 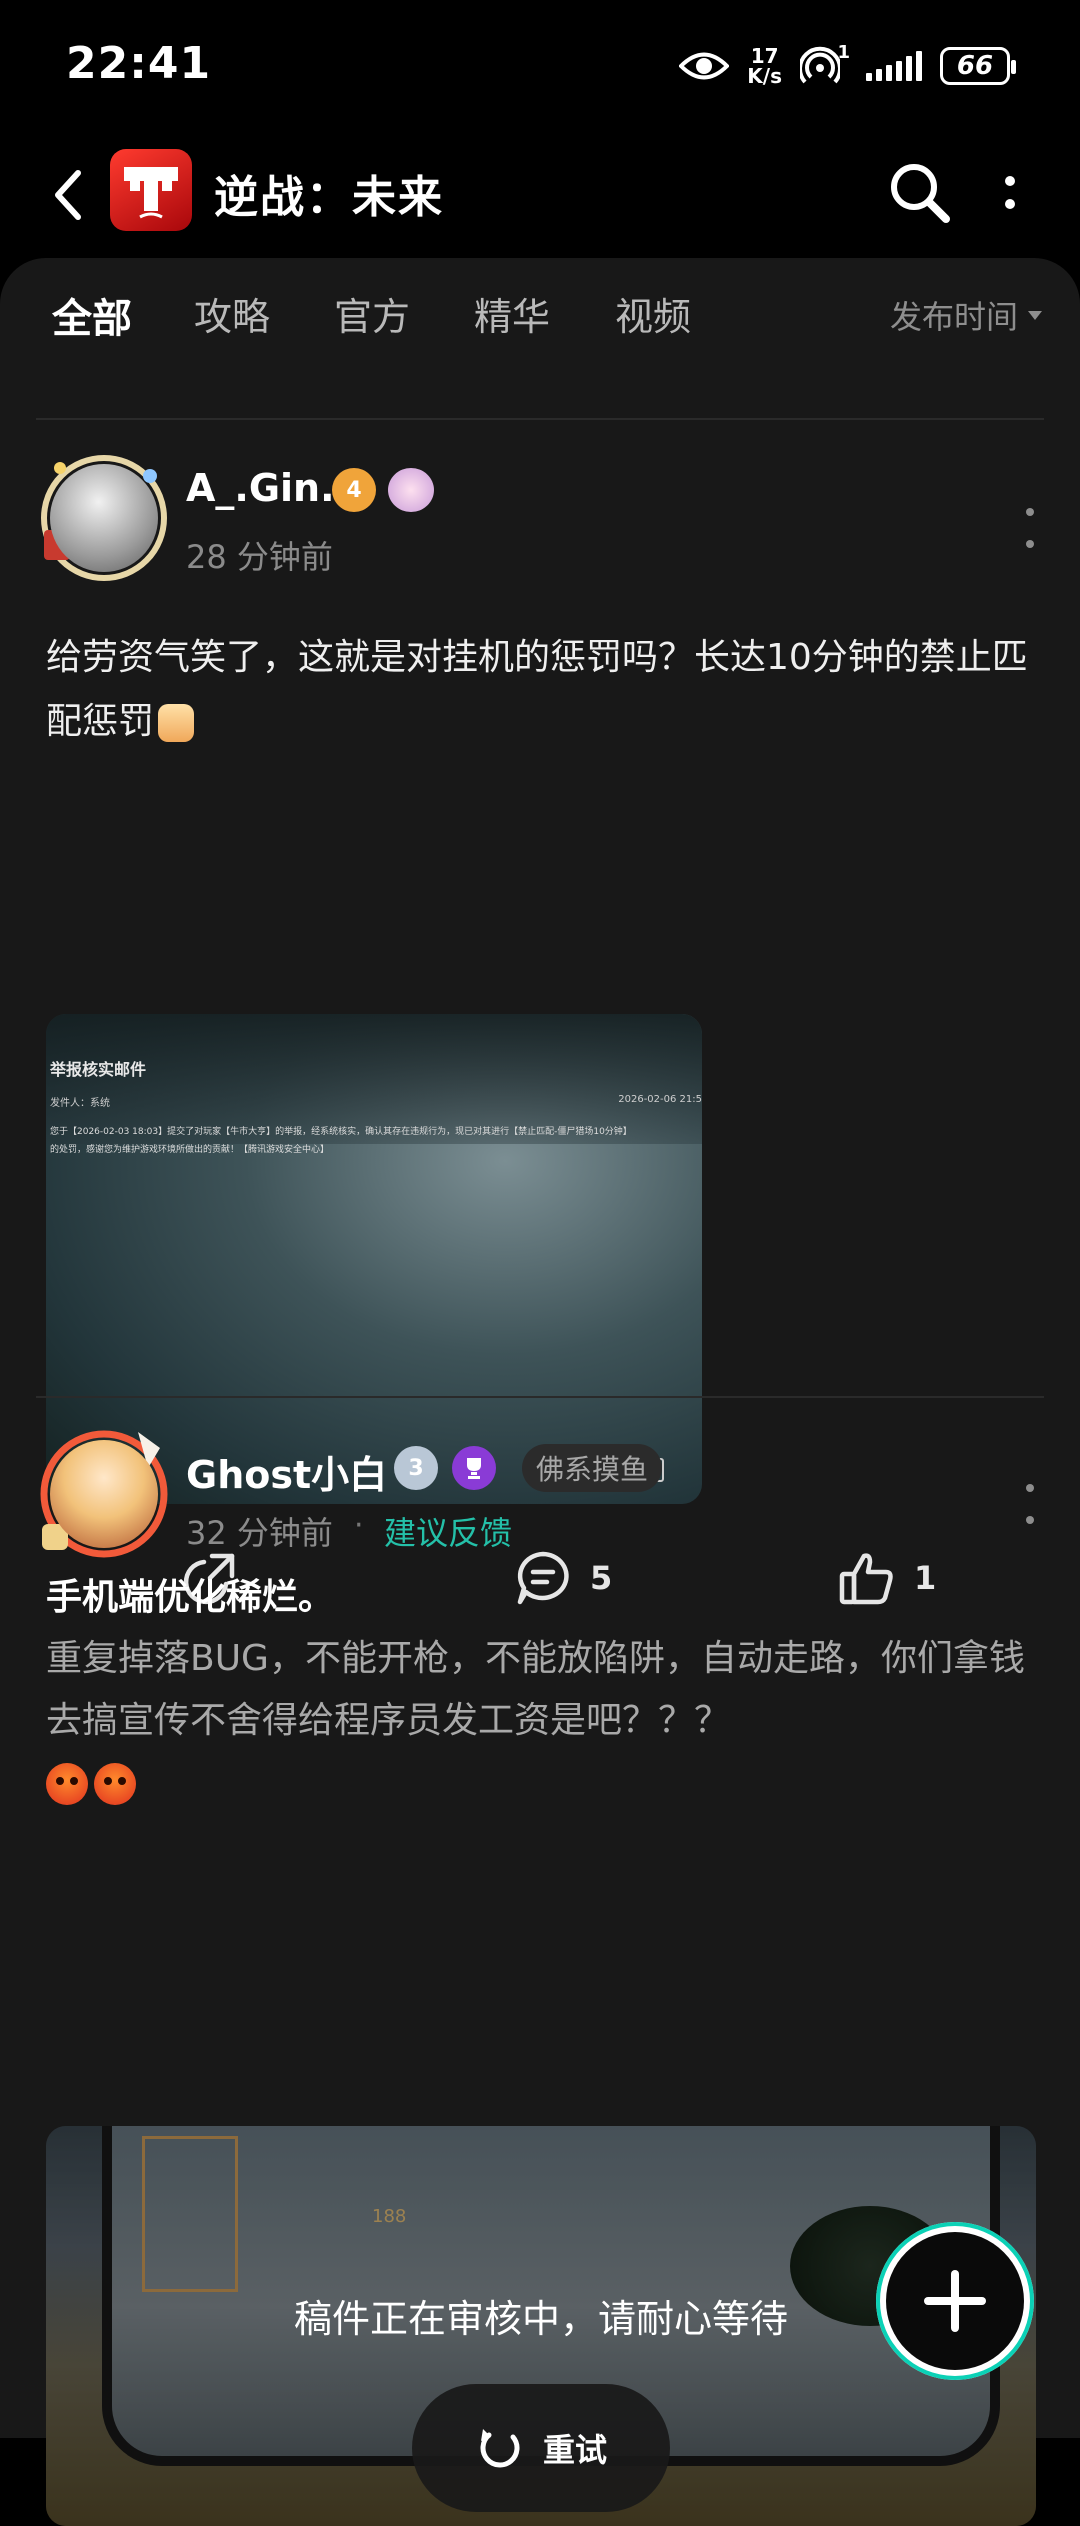 What do you see at coordinates (764, 56) in the screenshot?
I see `net-speed-value: 17` at bounding box center [764, 56].